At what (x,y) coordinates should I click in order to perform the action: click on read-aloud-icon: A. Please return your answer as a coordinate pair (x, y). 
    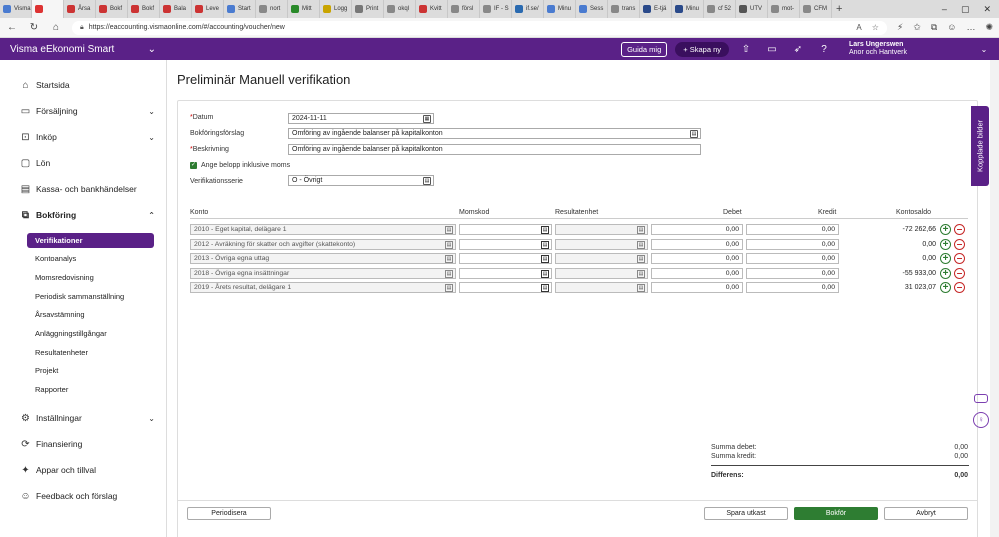
    Looking at the image, I should click on (858, 27).